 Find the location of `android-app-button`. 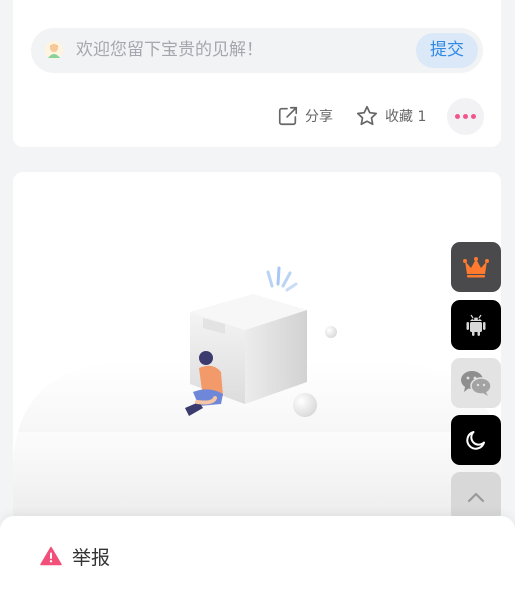

android-app-button is located at coordinates (476, 325).